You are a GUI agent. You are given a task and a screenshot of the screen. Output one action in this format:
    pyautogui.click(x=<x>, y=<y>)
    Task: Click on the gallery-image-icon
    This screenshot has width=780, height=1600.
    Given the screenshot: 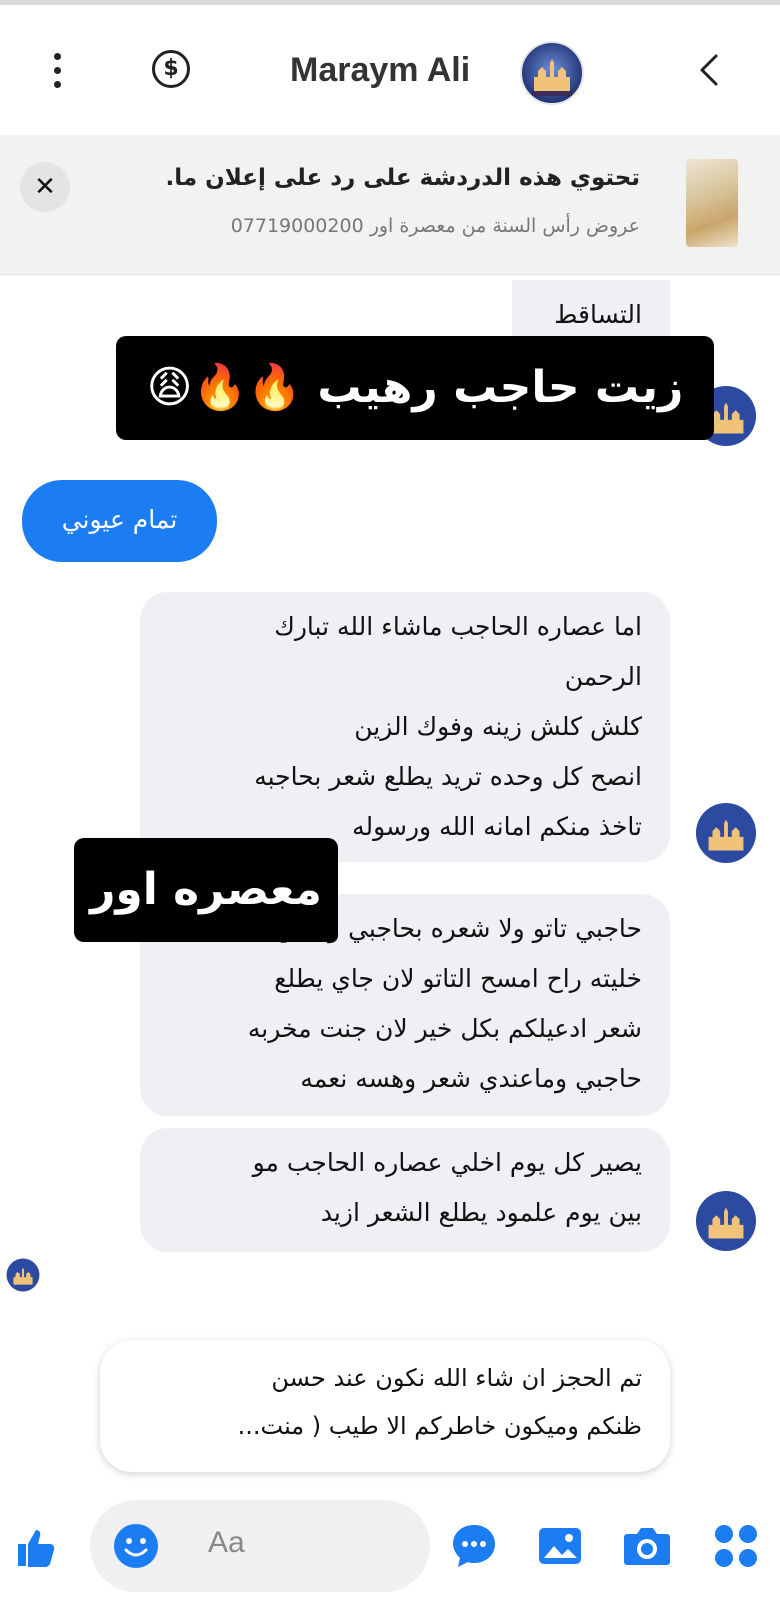 What is the action you would take?
    pyautogui.click(x=560, y=1546)
    